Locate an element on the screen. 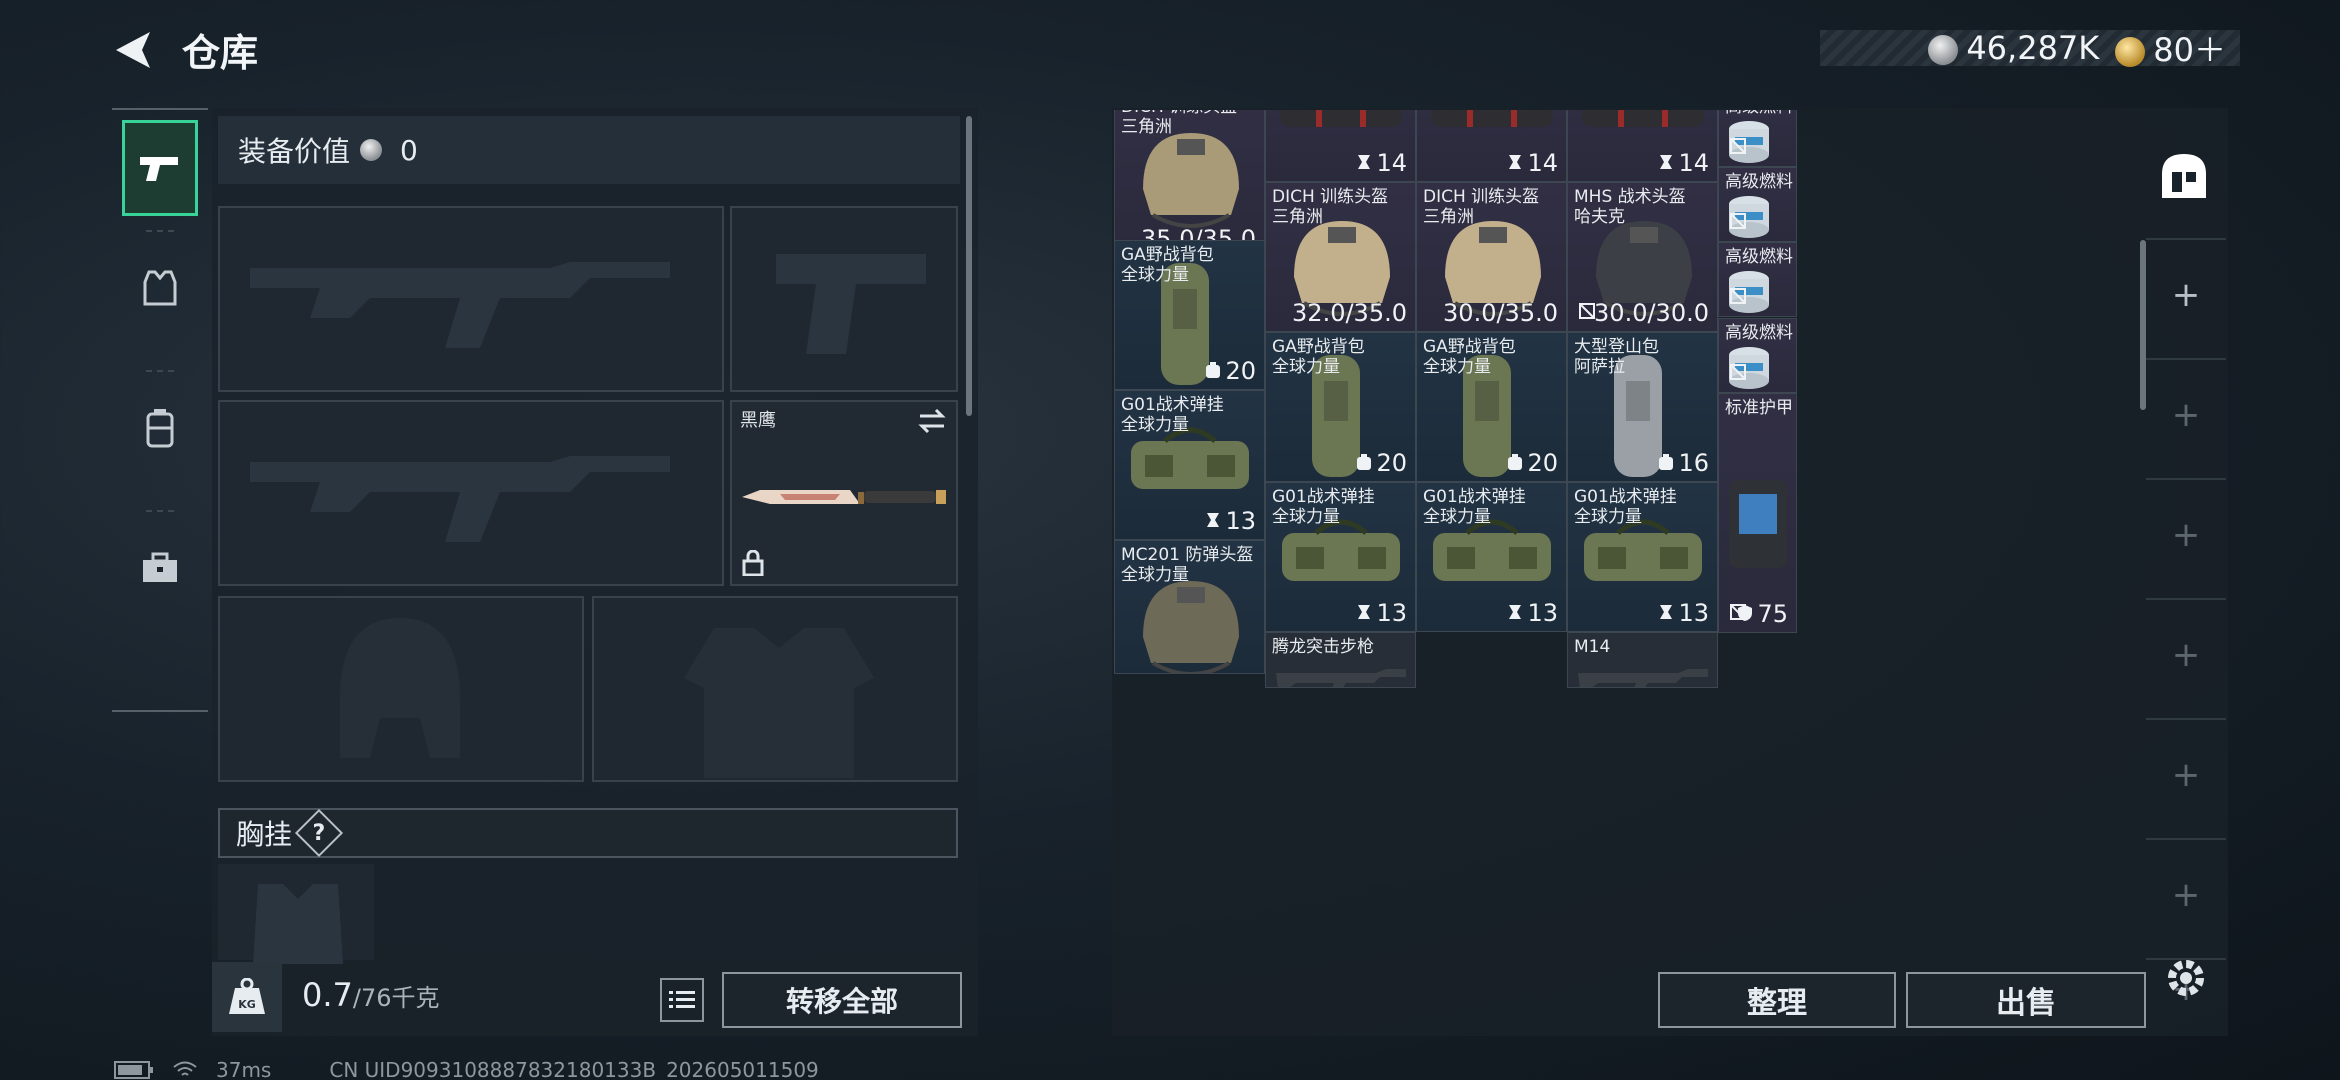 The image size is (2340, 1080). melee-slot: 黑鹰 is located at coordinates (844, 493).